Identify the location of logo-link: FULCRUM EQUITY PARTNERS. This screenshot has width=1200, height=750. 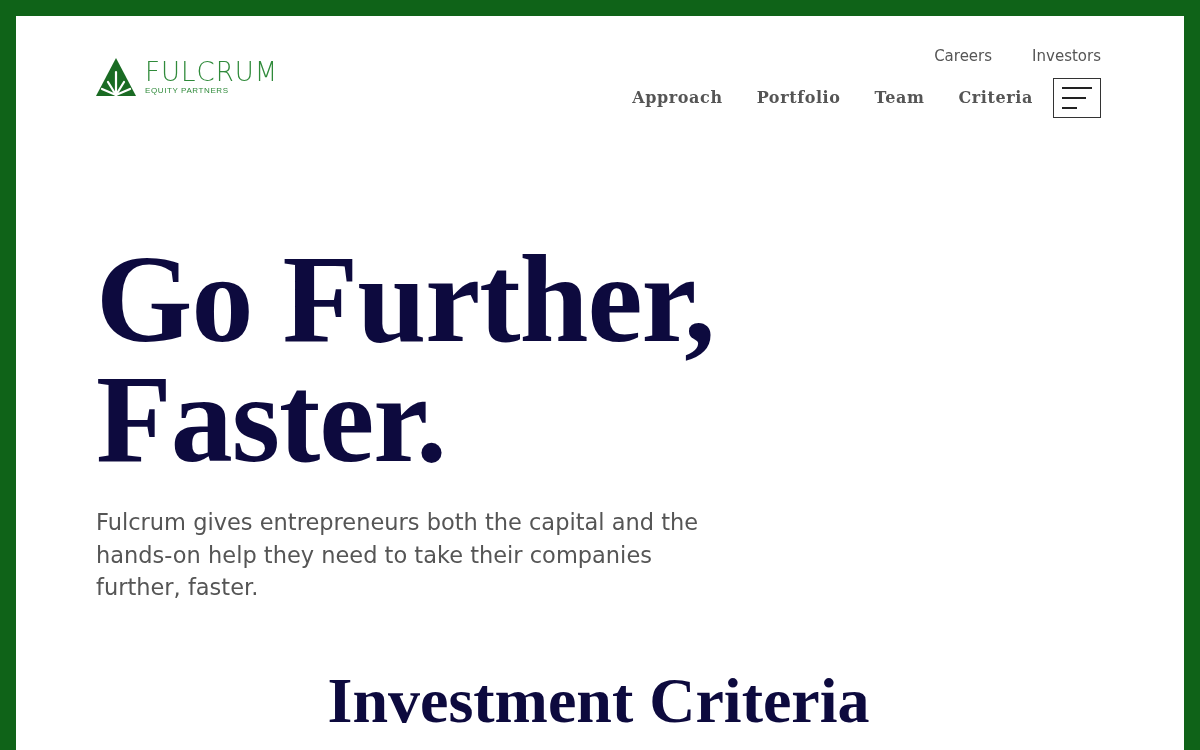
(187, 77).